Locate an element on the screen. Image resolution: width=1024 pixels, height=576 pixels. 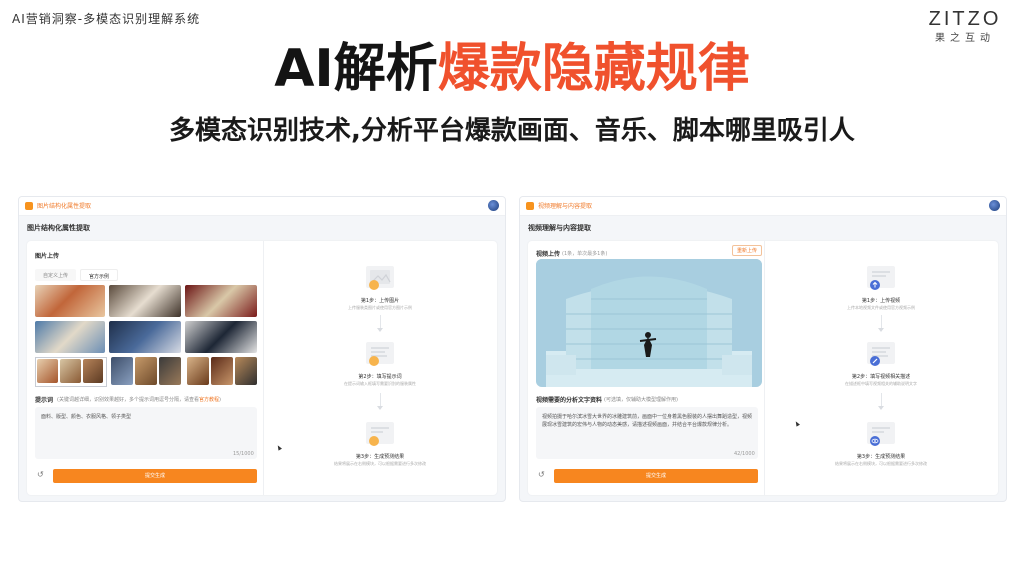
tutorial-link: 官方教程 is located at coordinates (209, 400).